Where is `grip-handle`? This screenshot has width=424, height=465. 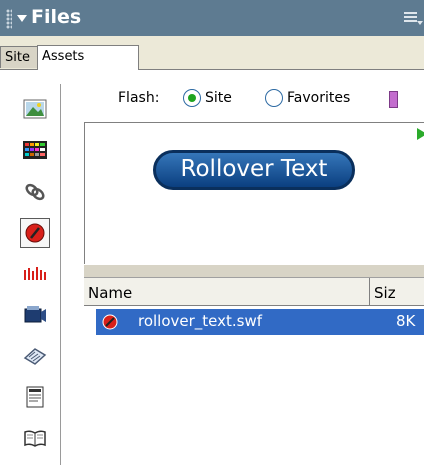
grip-handle is located at coordinates (9, 19).